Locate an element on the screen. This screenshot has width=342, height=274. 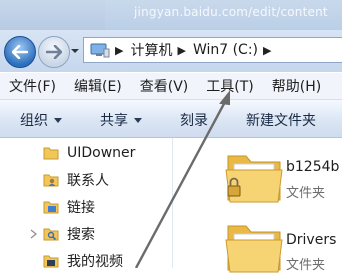
tree-item-label: 我的视频 is located at coordinates (95, 262).